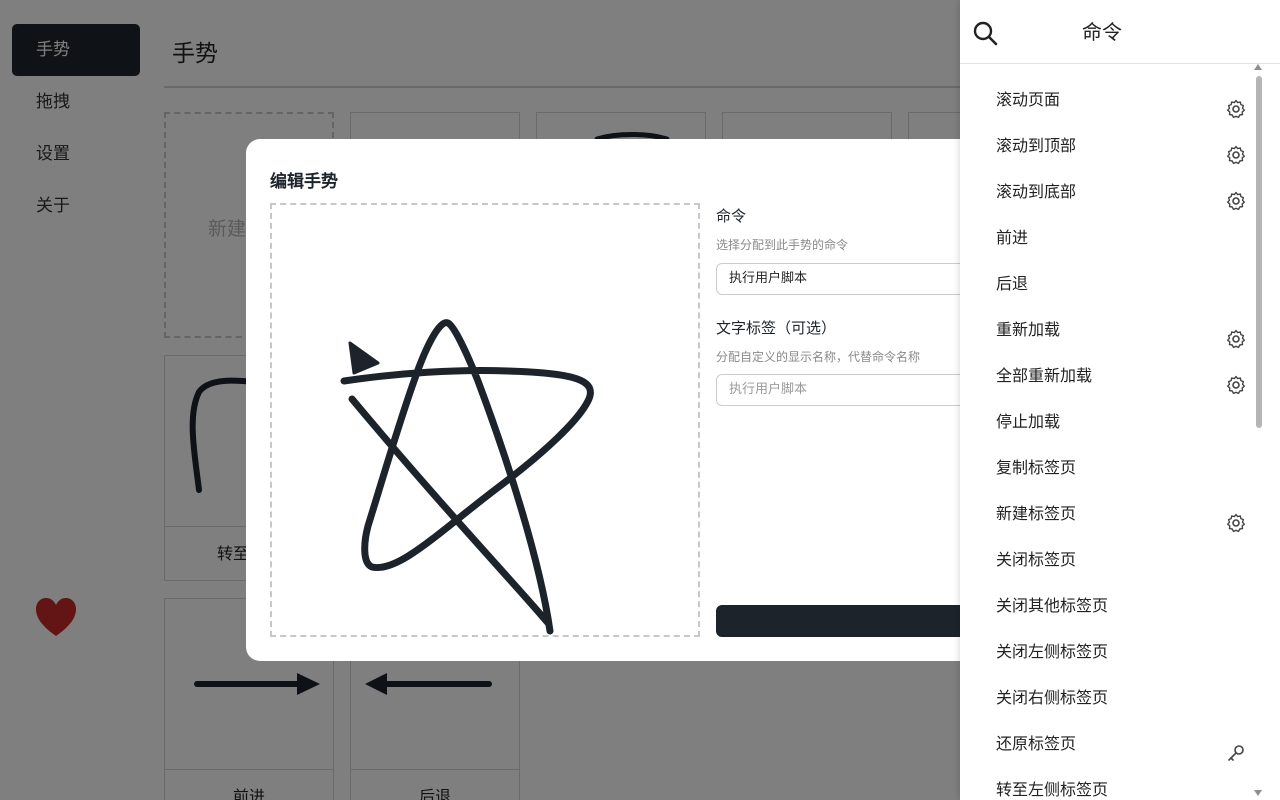 This screenshot has width=1280, height=800. Describe the element at coordinates (731, 216) in the screenshot. I see `command-label: 命令` at that location.